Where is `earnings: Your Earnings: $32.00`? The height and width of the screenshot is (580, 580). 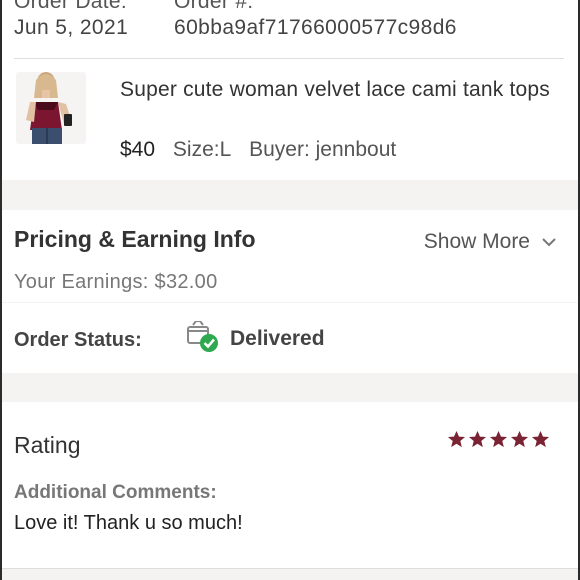
earnings: Your Earnings: $32.00 is located at coordinates (116, 282).